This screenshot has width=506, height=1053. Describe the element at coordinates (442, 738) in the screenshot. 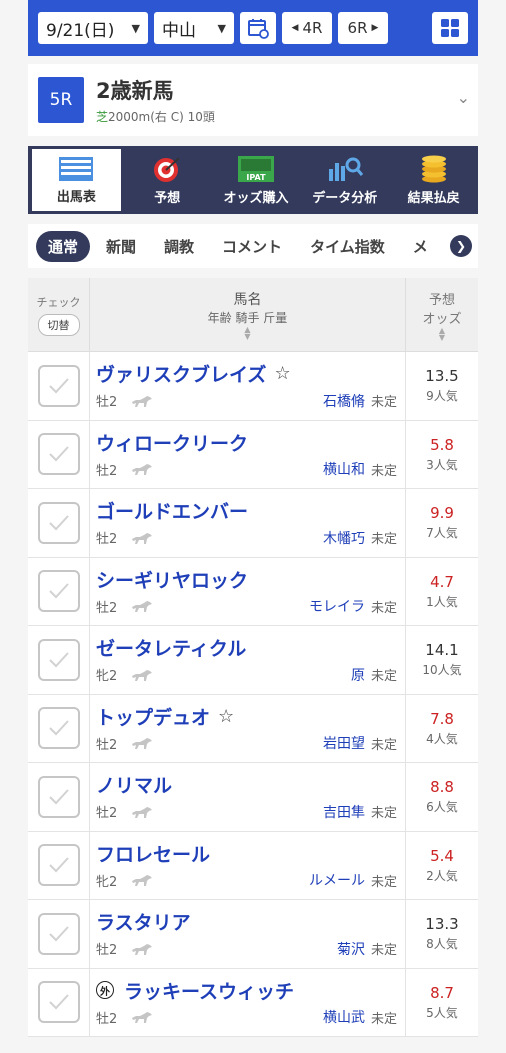

I see `popularity-rank: 4人気` at that location.